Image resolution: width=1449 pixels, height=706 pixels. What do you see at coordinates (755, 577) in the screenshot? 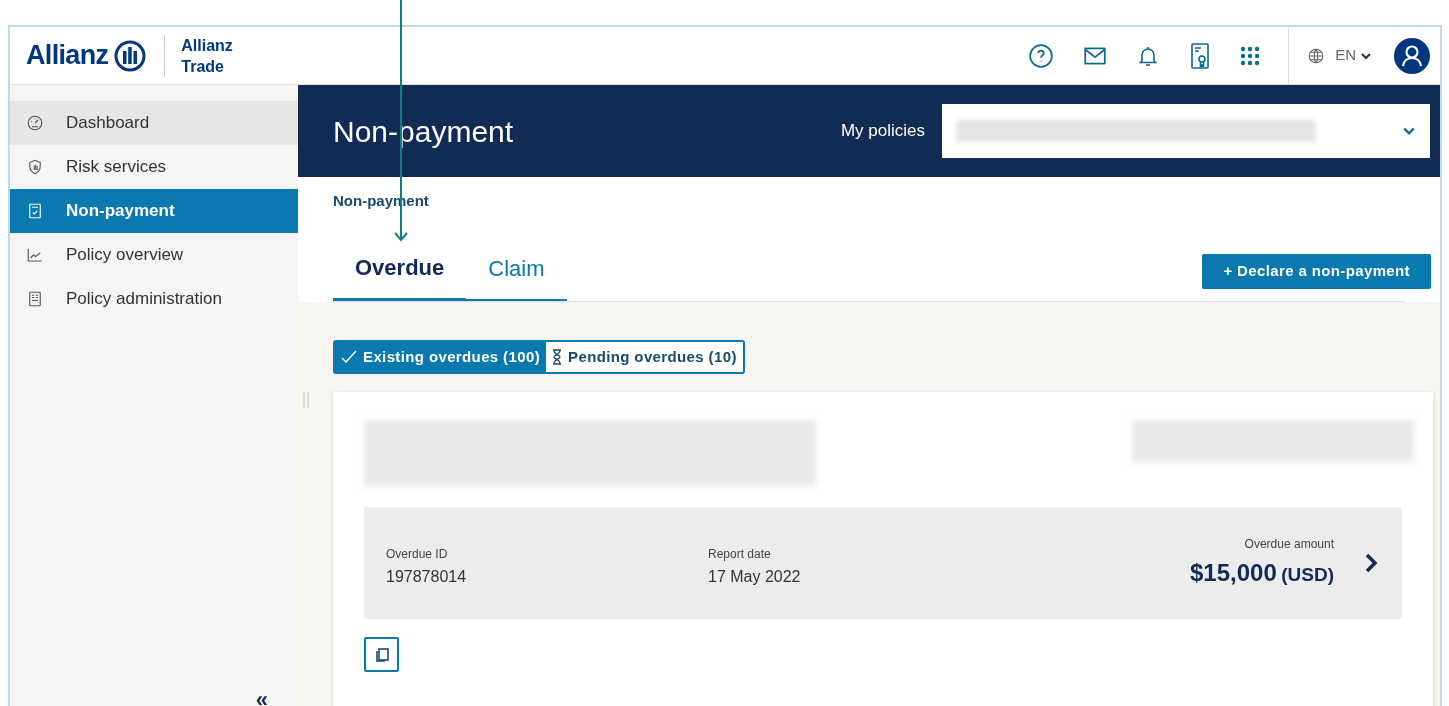
I see `field-value: 17 May 2022` at bounding box center [755, 577].